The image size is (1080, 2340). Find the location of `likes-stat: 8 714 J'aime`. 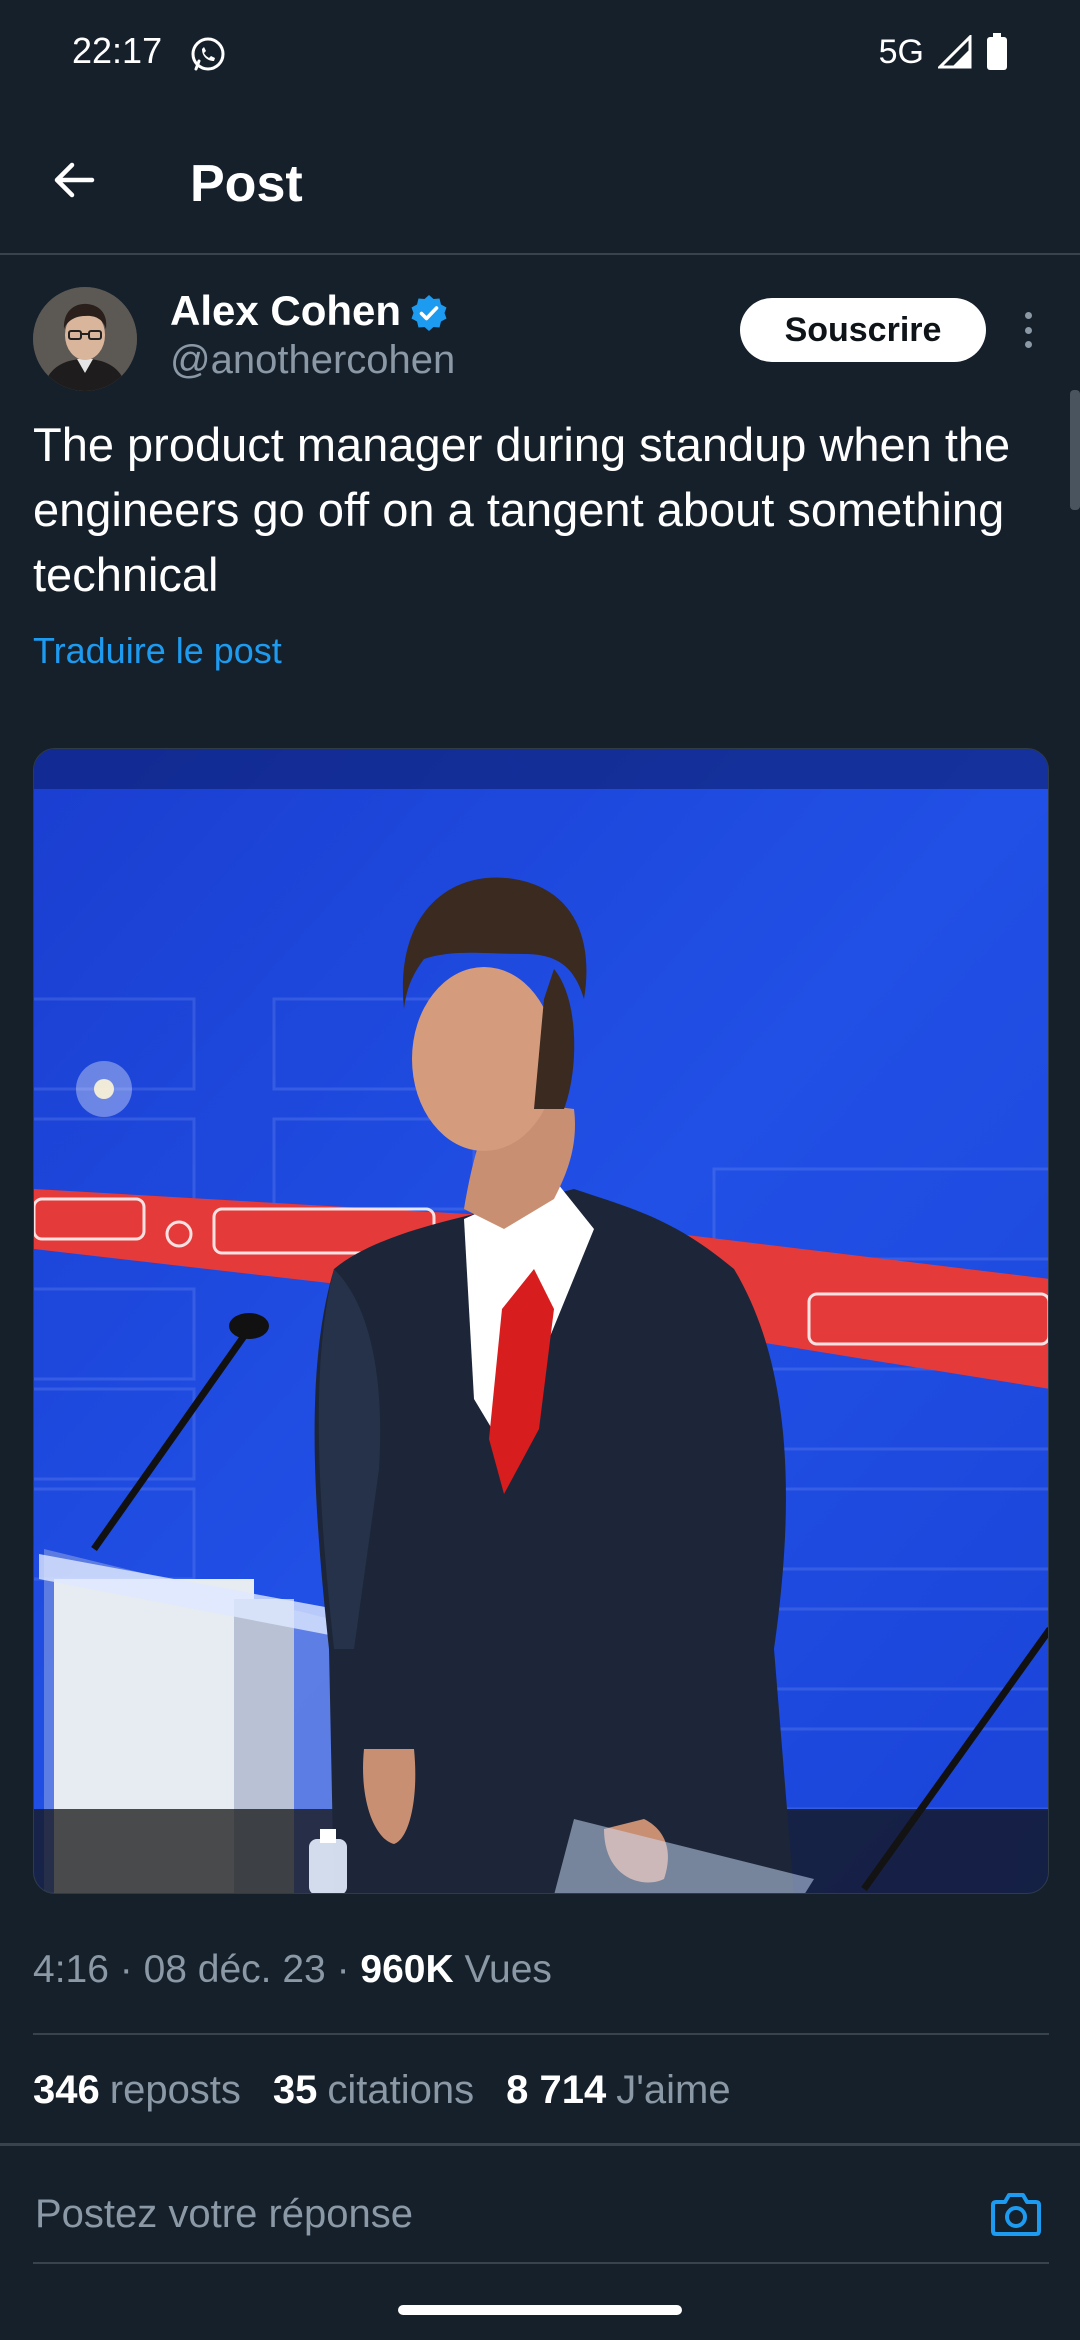

likes-stat: 8 714 J'aime is located at coordinates (618, 2090).